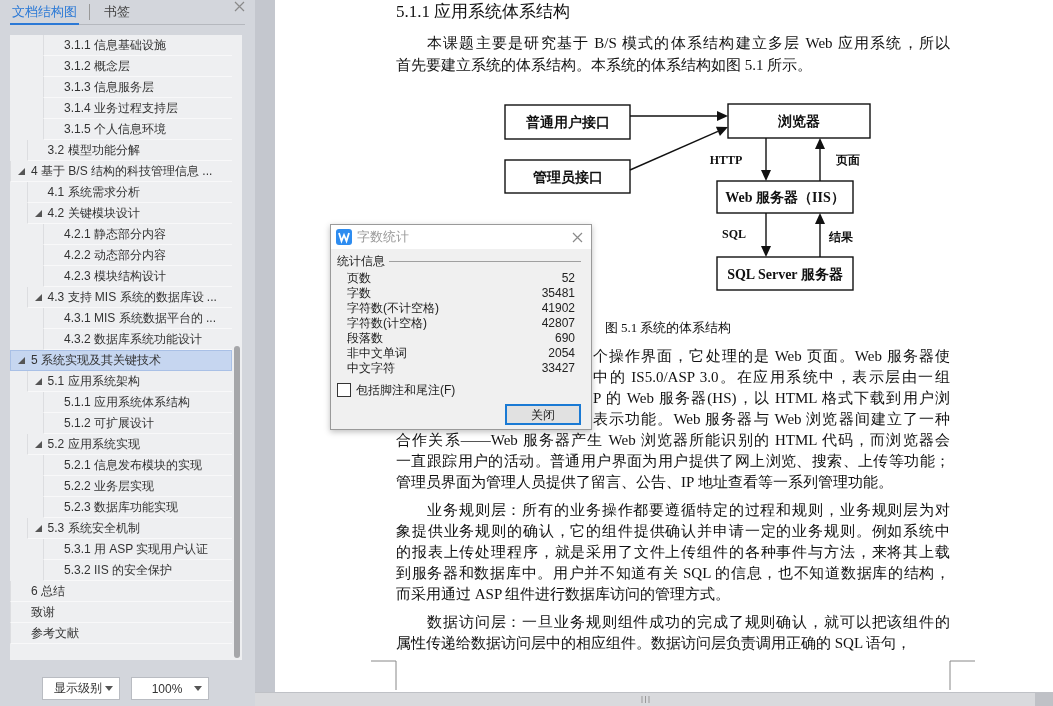 Image resolution: width=1053 pixels, height=706 pixels. I want to click on stat-value: 41902, so click(558, 308).